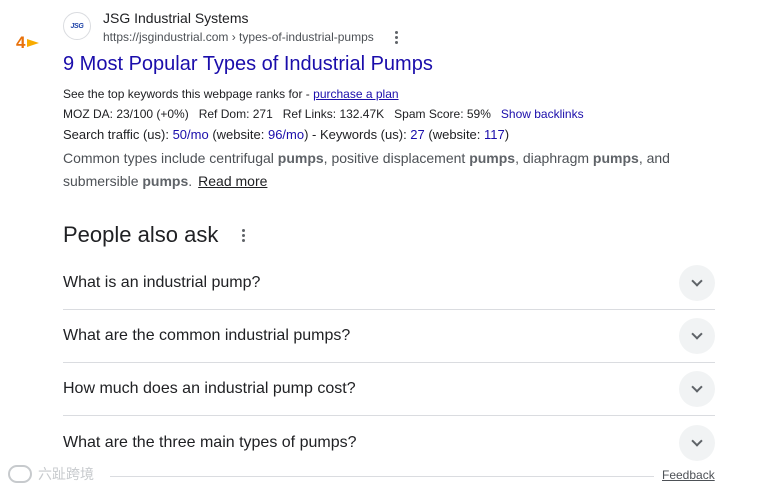 The height and width of the screenshot is (490, 759). I want to click on snippet-text: , diaphragm, so click(554, 158).